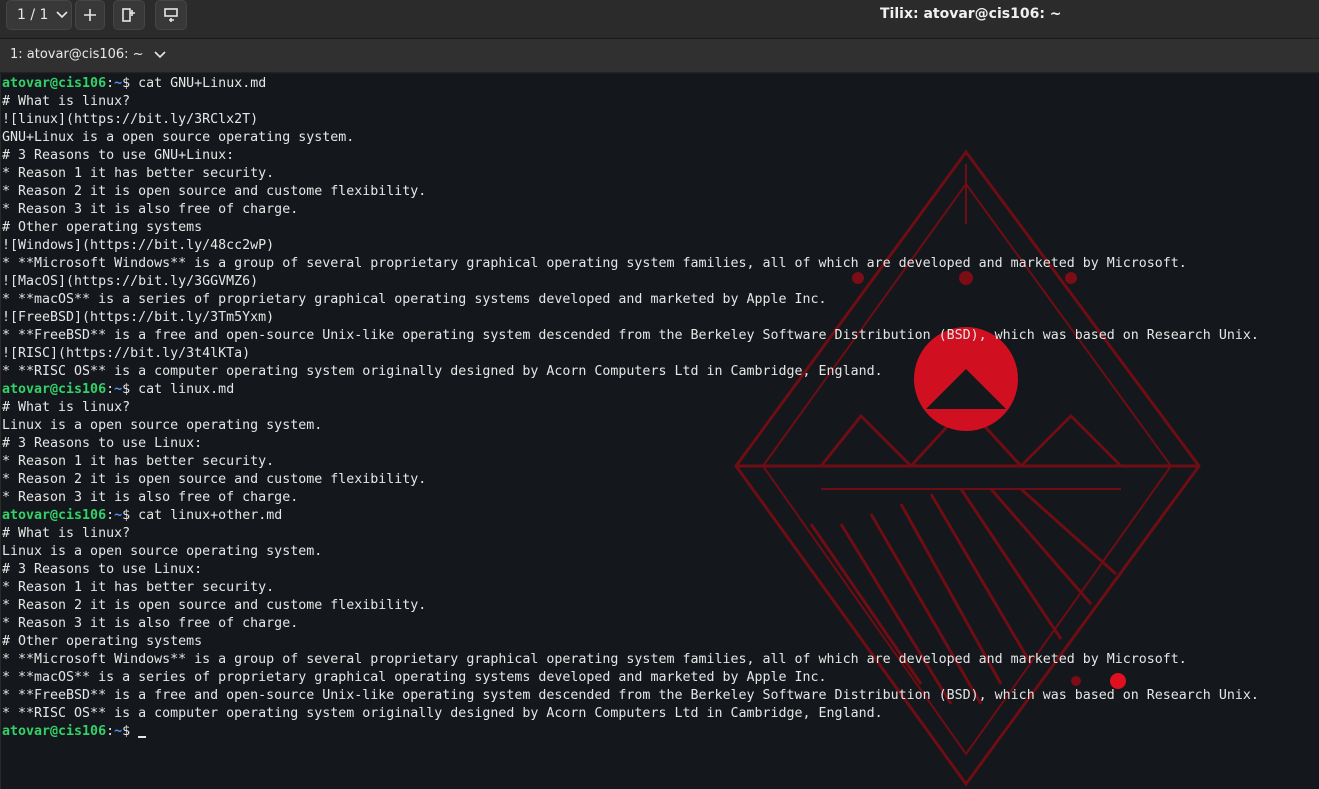 The height and width of the screenshot is (789, 1319). I want to click on prompt-line: atovar@cis106:~$ cat linux.md, so click(630, 390).